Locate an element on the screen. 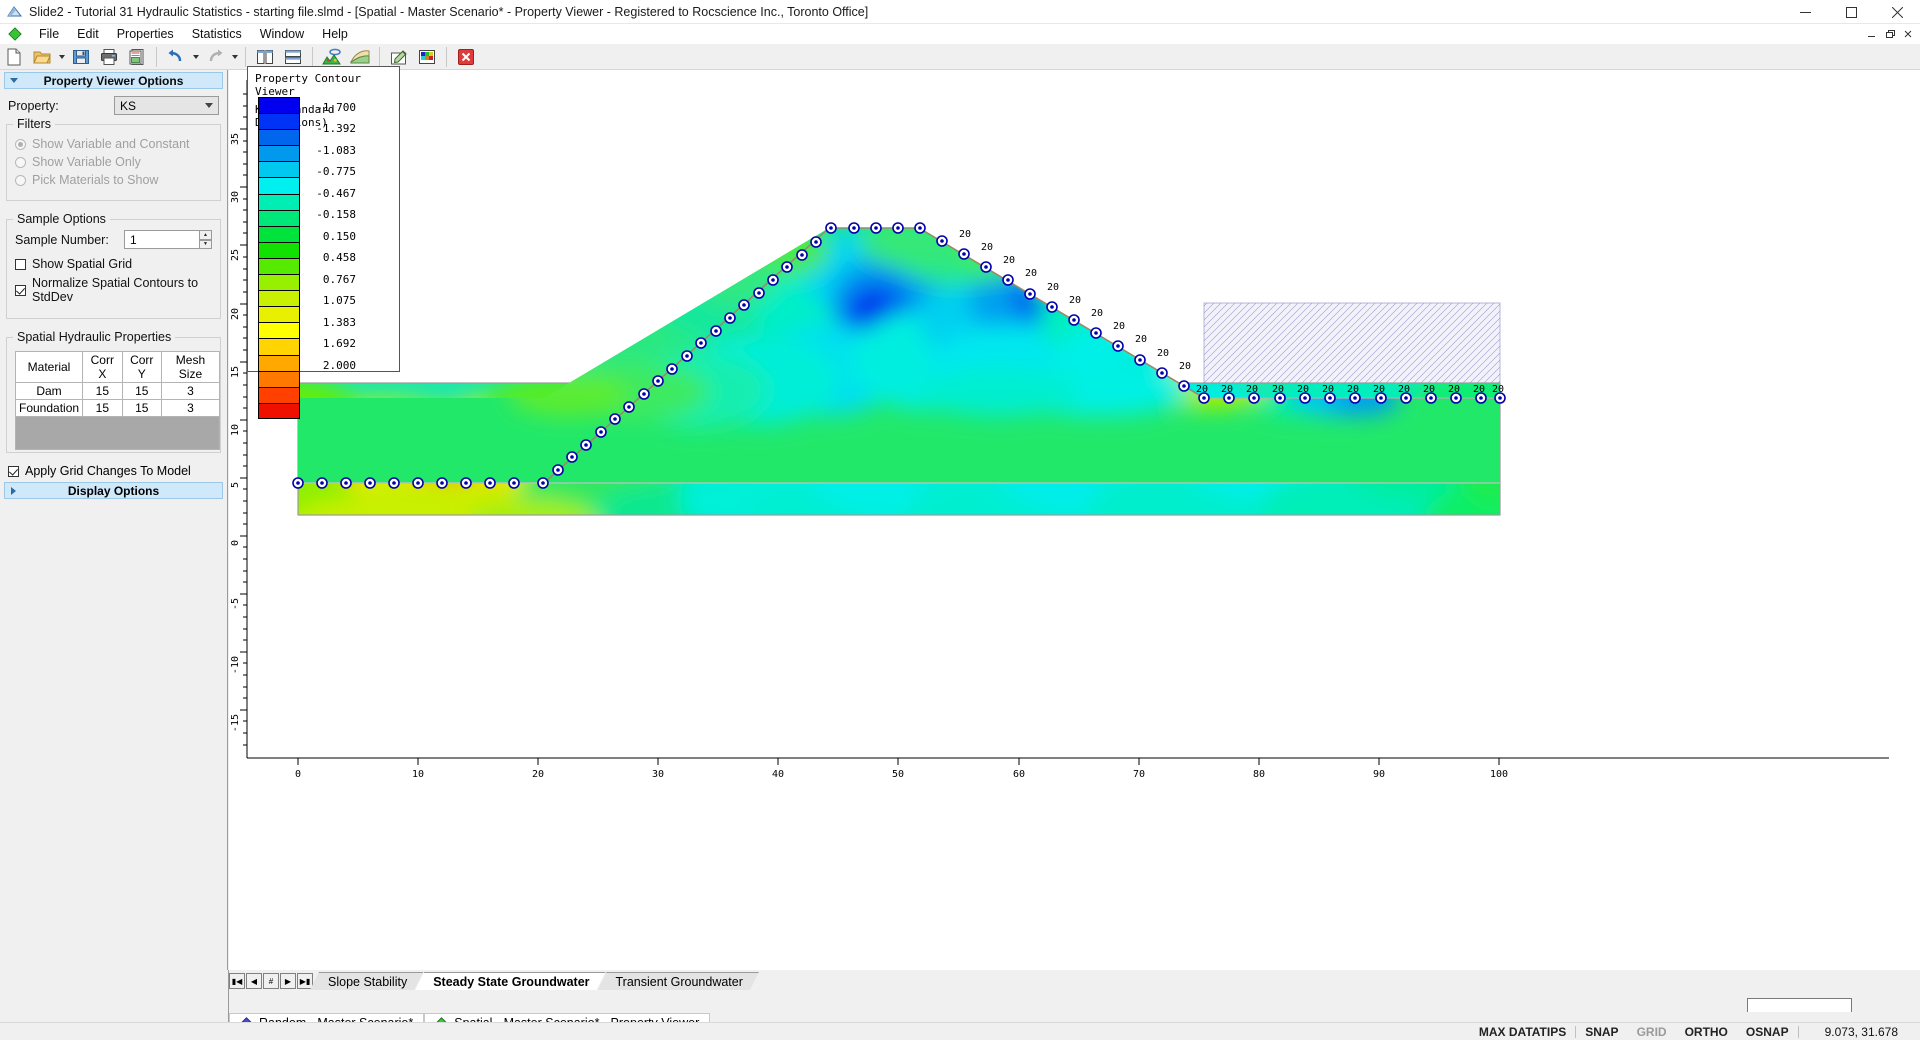 The width and height of the screenshot is (1920, 1040). close-button is located at coordinates (1897, 12).